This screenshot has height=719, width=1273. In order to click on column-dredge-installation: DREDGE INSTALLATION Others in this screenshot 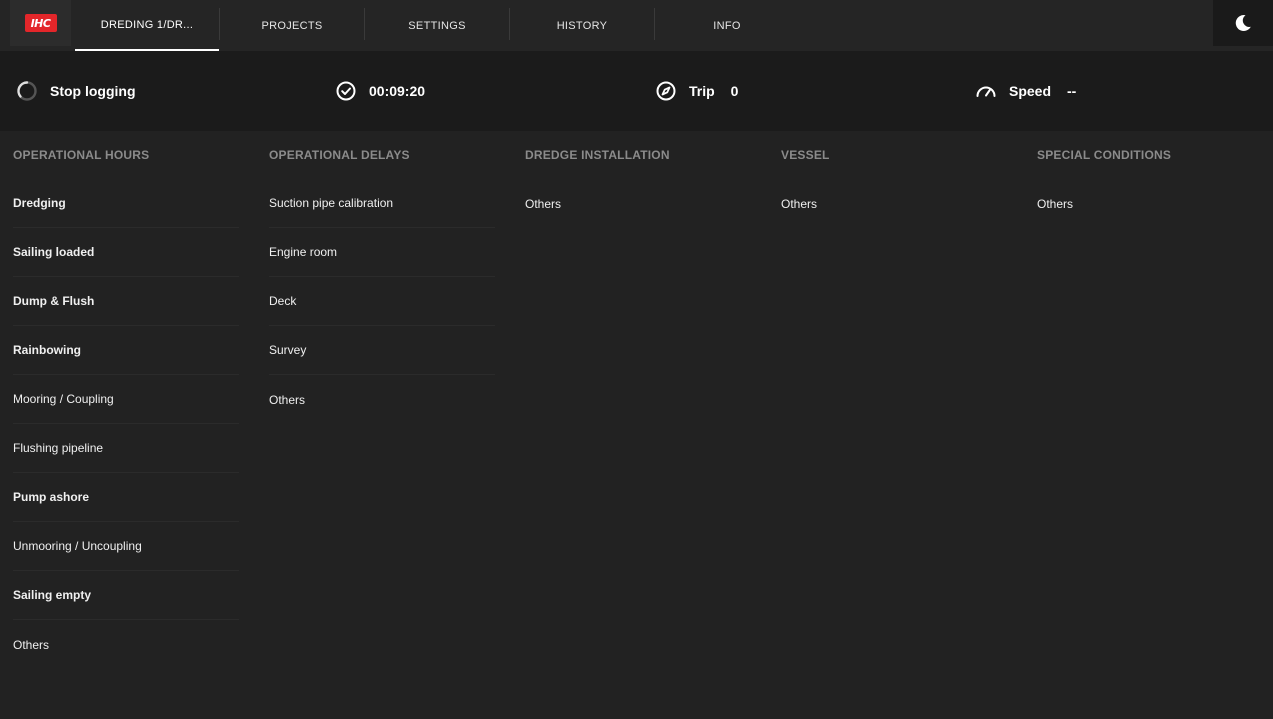, I will do `click(638, 179)`.